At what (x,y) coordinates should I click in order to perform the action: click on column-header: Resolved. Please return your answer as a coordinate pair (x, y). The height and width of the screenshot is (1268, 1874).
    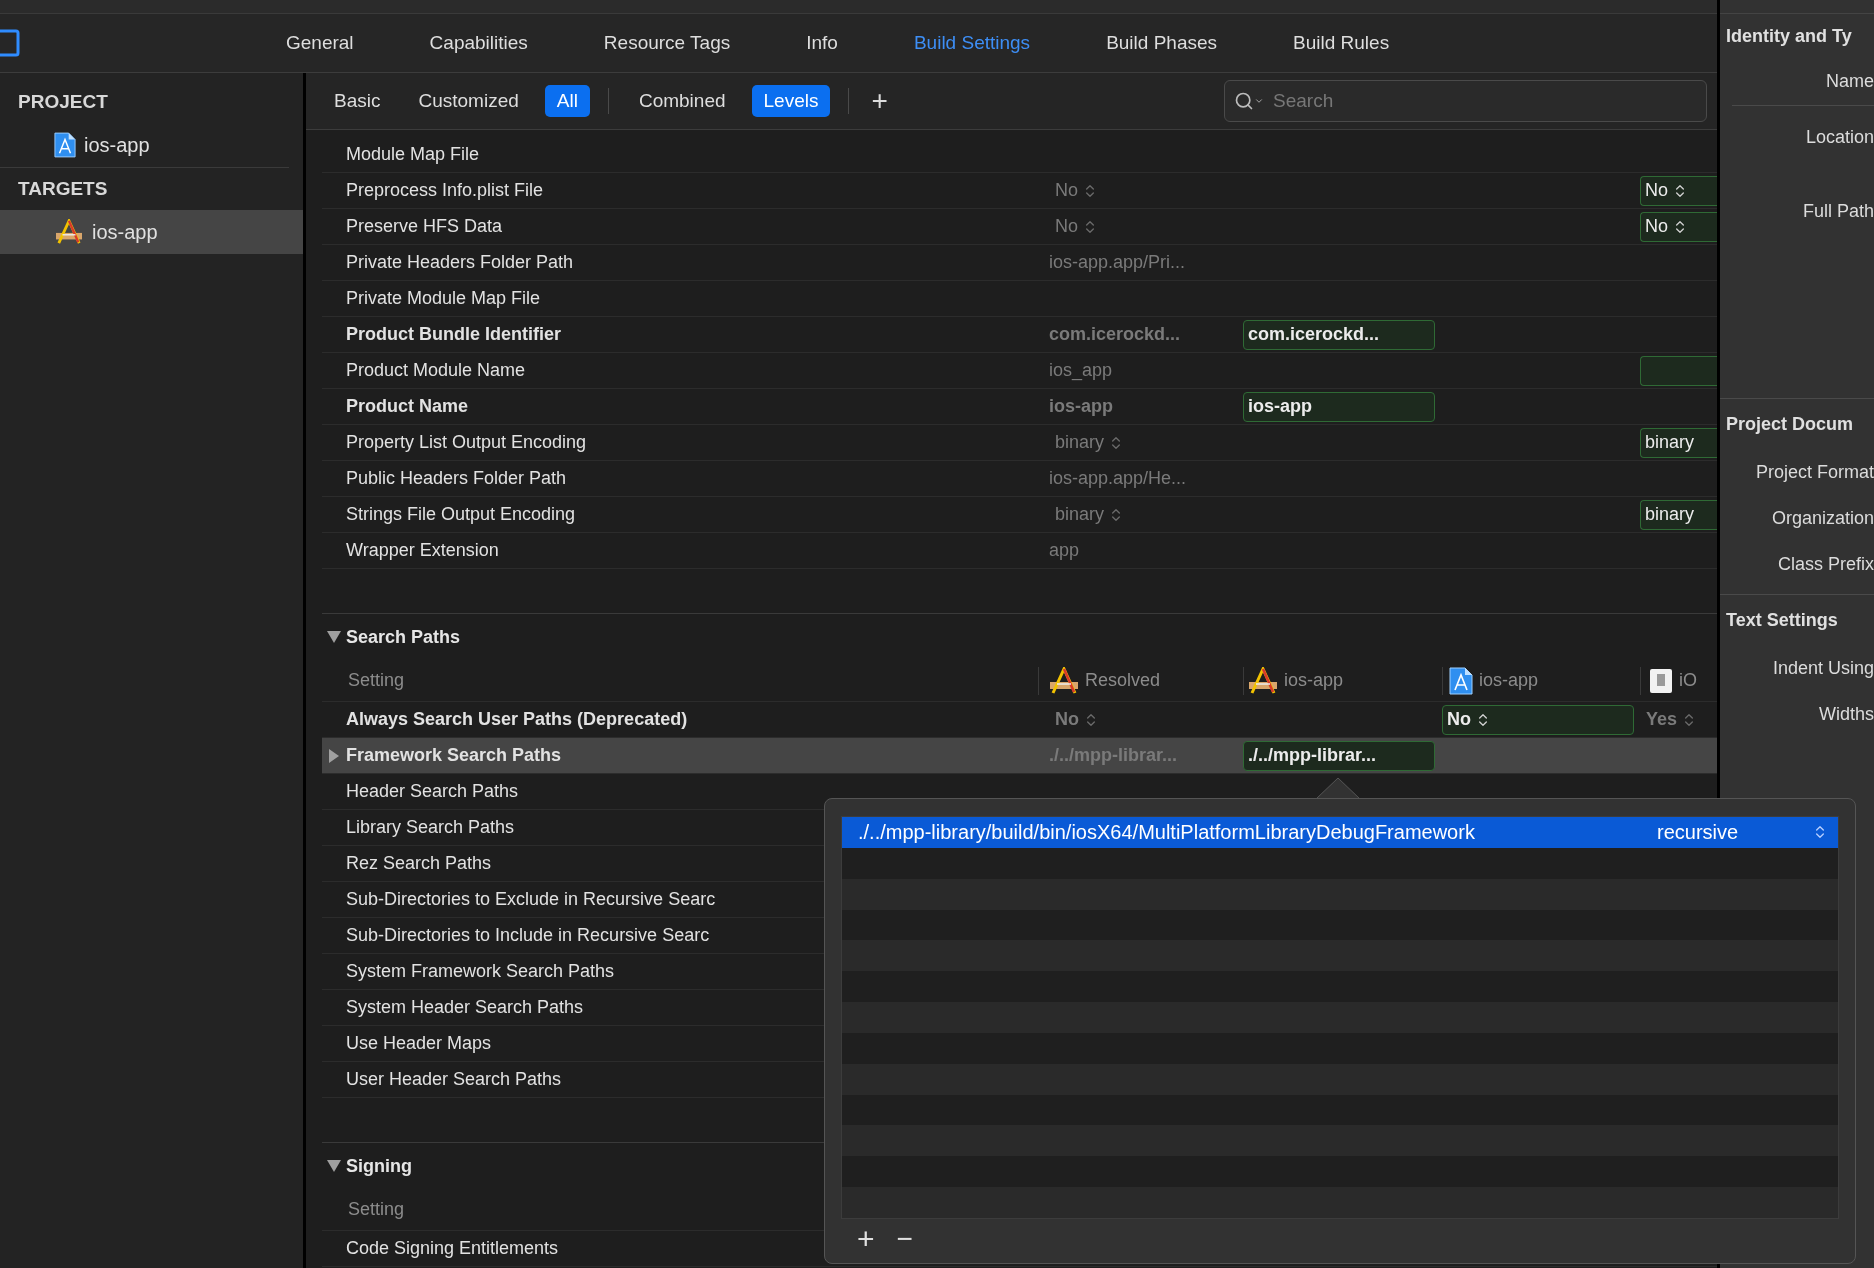
    Looking at the image, I should click on (1123, 680).